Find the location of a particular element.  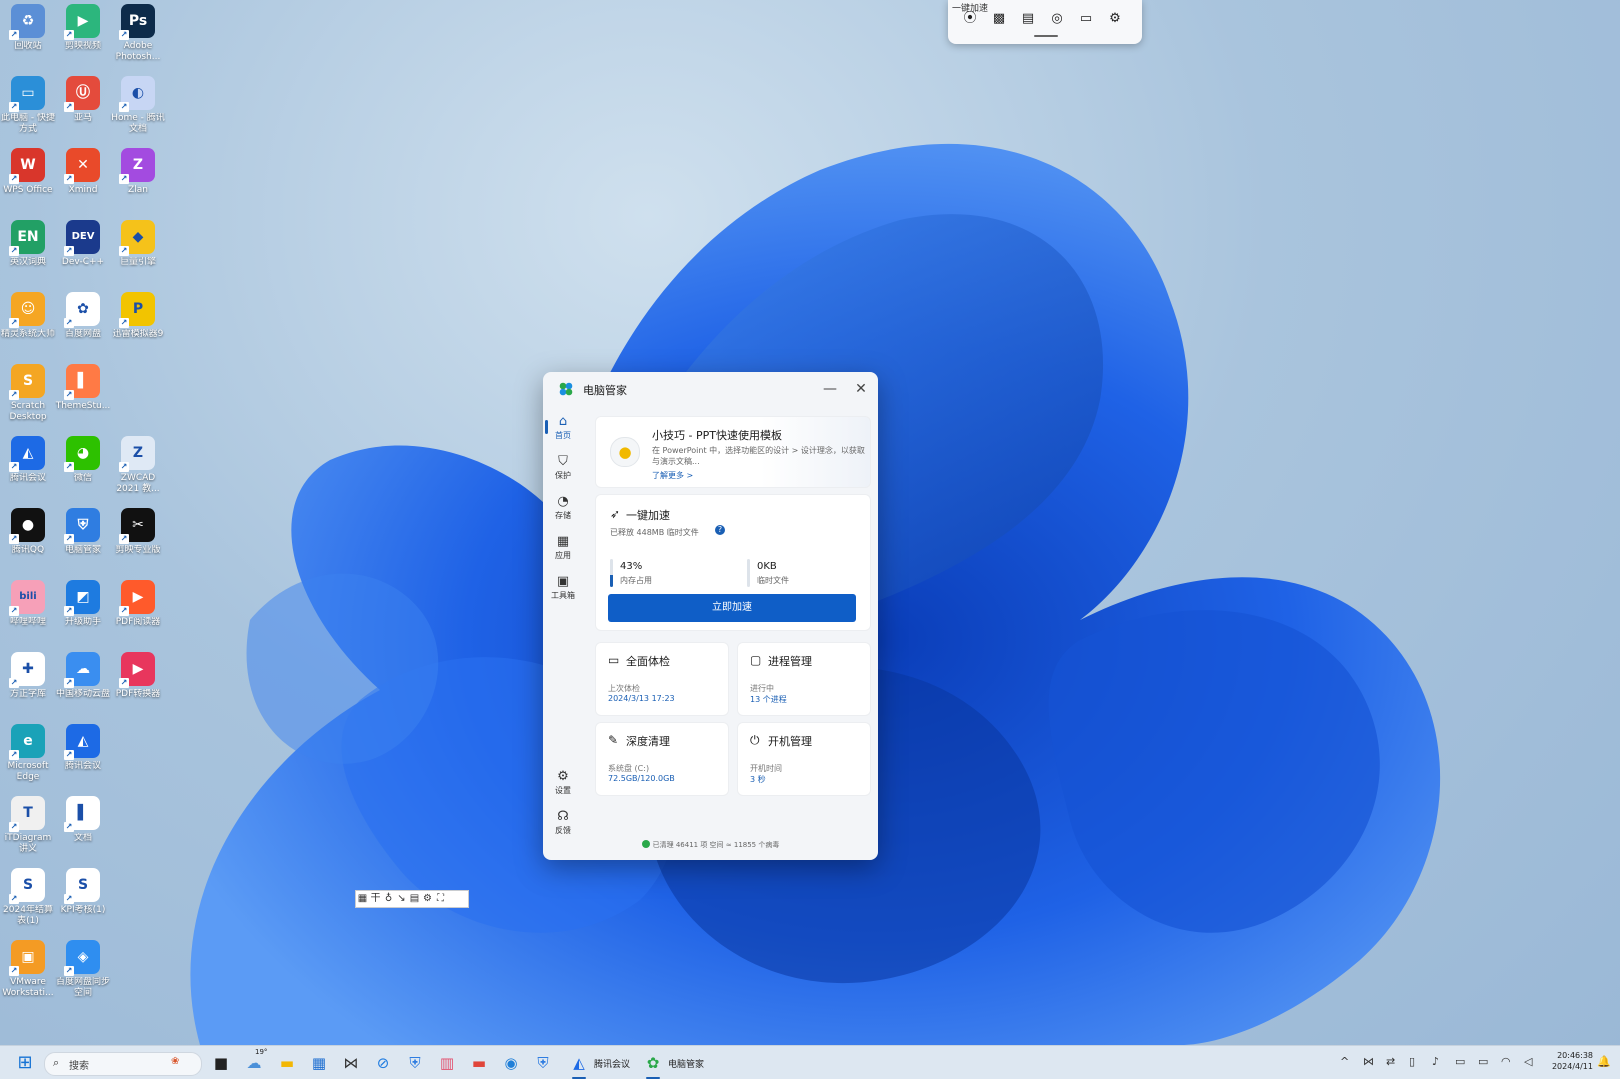

learn-more-link: 了解更多 > is located at coordinates (672, 475).